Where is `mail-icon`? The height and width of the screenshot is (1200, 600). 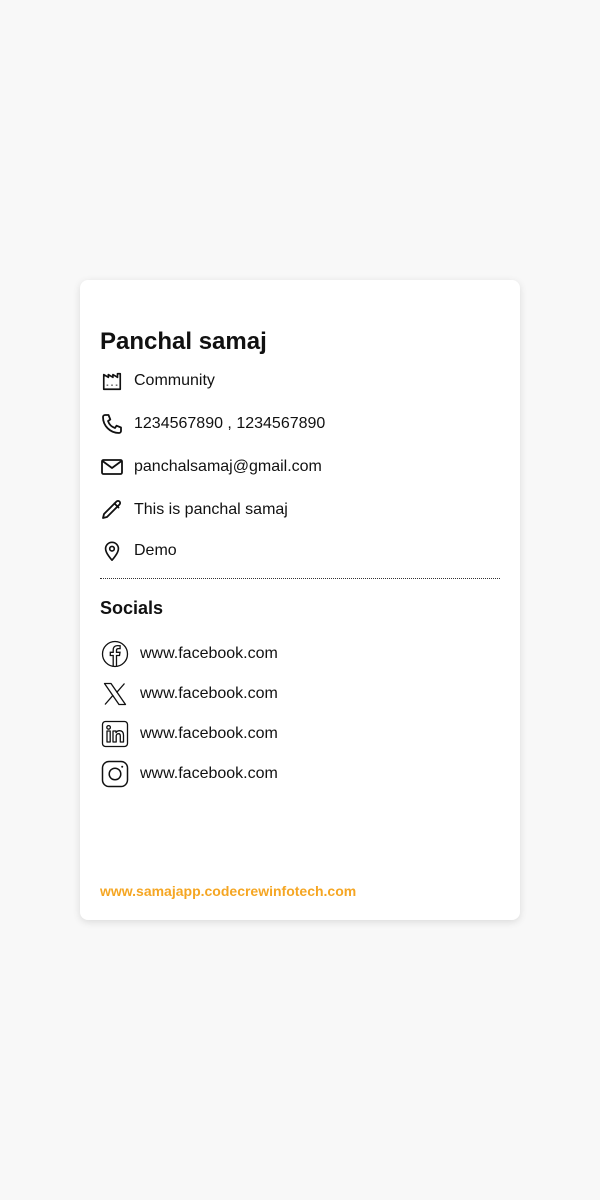 mail-icon is located at coordinates (112, 467).